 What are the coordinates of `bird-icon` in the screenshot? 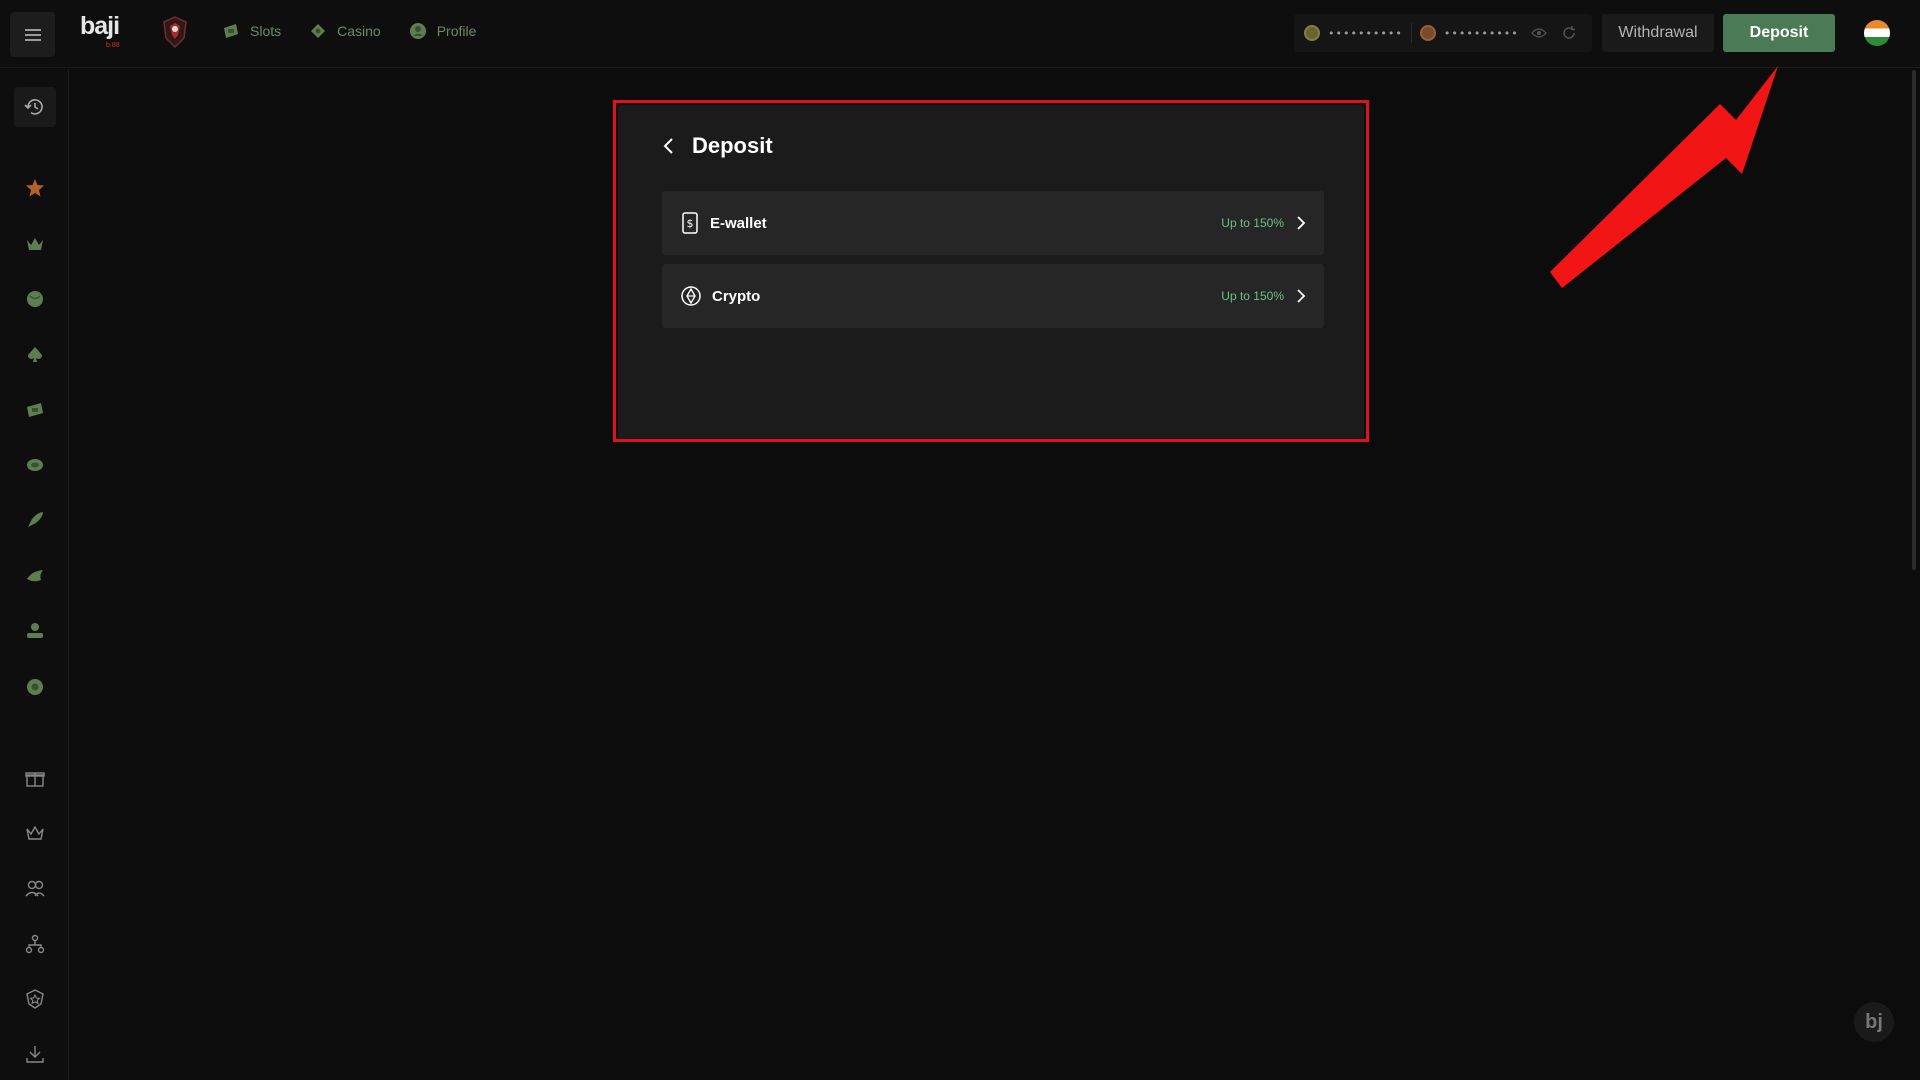 It's located at (35, 576).